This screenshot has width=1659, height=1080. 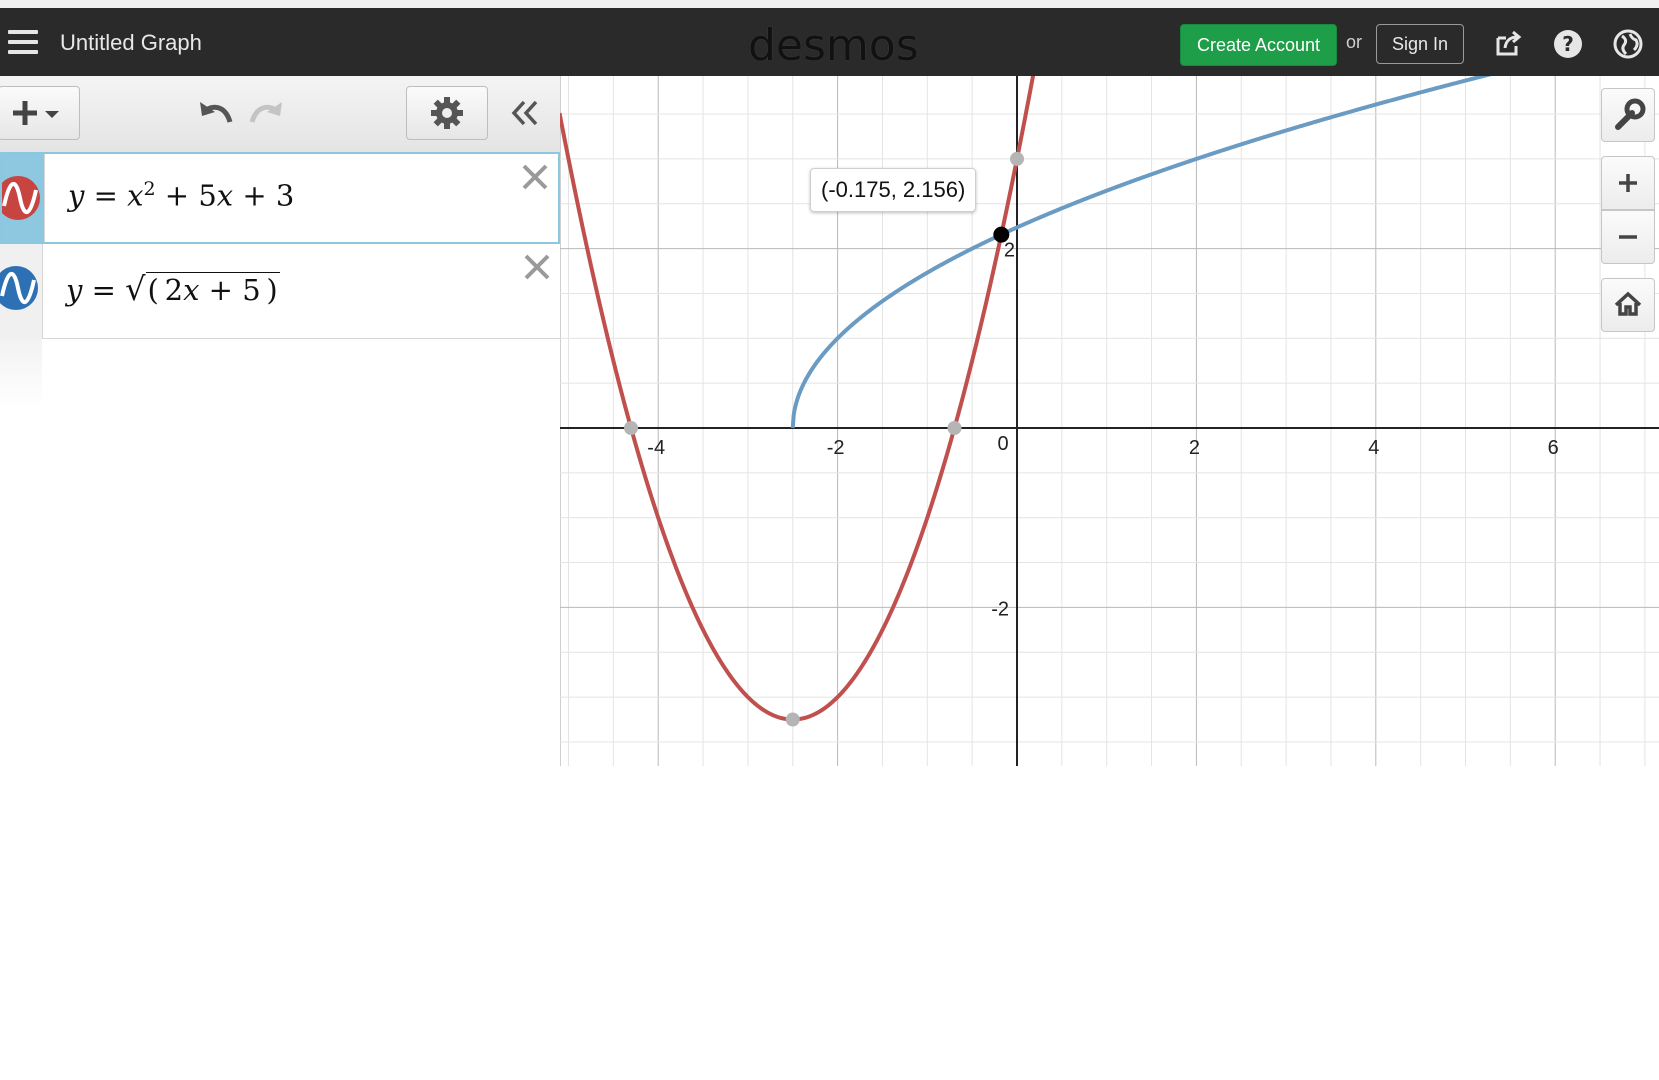 What do you see at coordinates (1258, 45) in the screenshot?
I see `create-account-button: Create Account` at bounding box center [1258, 45].